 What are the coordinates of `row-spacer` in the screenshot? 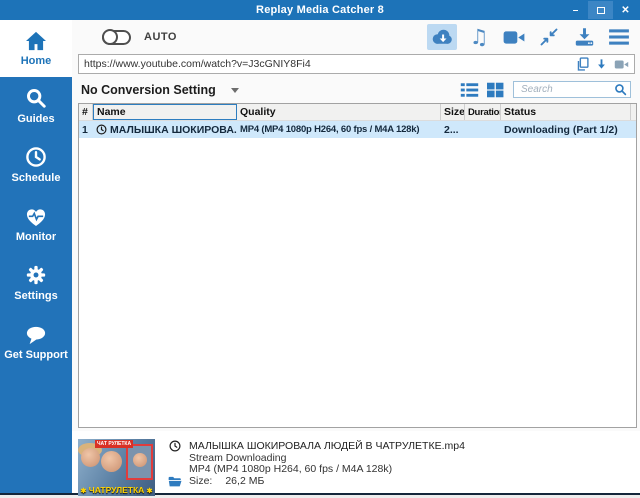 It's located at (633, 129).